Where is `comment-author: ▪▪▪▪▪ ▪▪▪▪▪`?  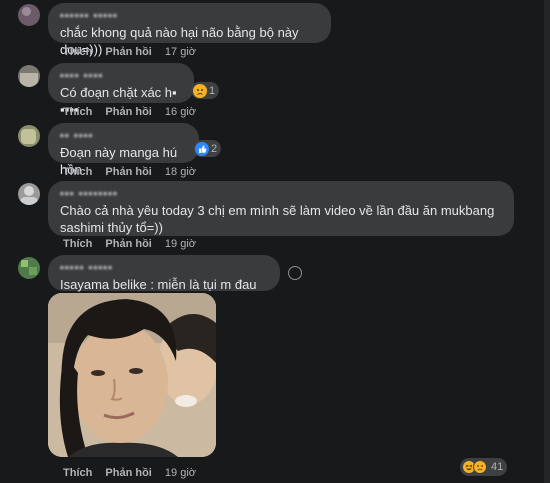
comment-author: ▪▪▪▪▪ ▪▪▪▪▪ is located at coordinates (164, 268).